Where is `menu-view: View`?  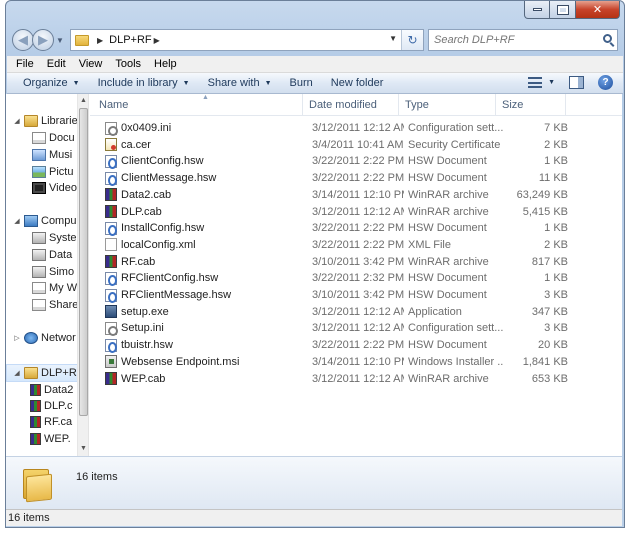
menu-view: View is located at coordinates (91, 64).